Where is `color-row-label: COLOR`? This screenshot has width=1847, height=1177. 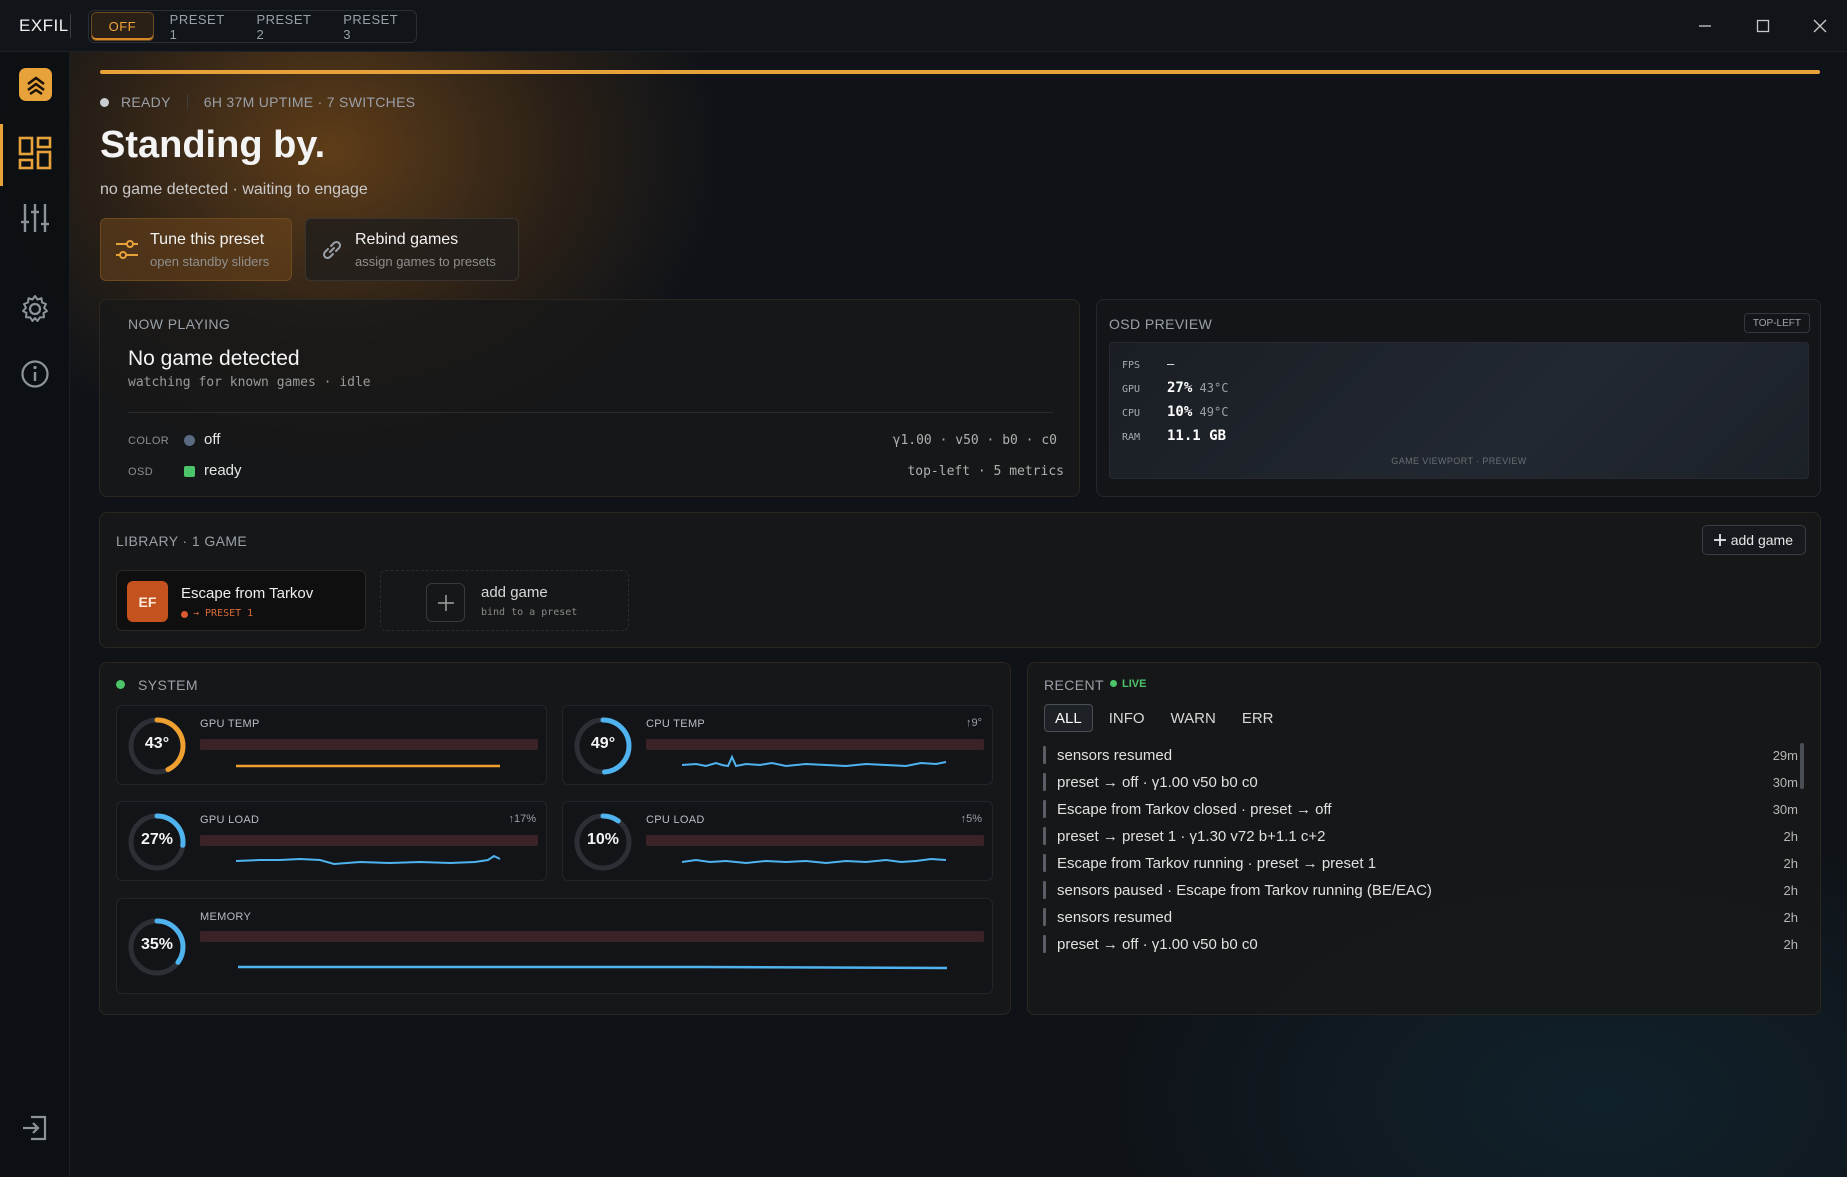 color-row-label: COLOR is located at coordinates (149, 441).